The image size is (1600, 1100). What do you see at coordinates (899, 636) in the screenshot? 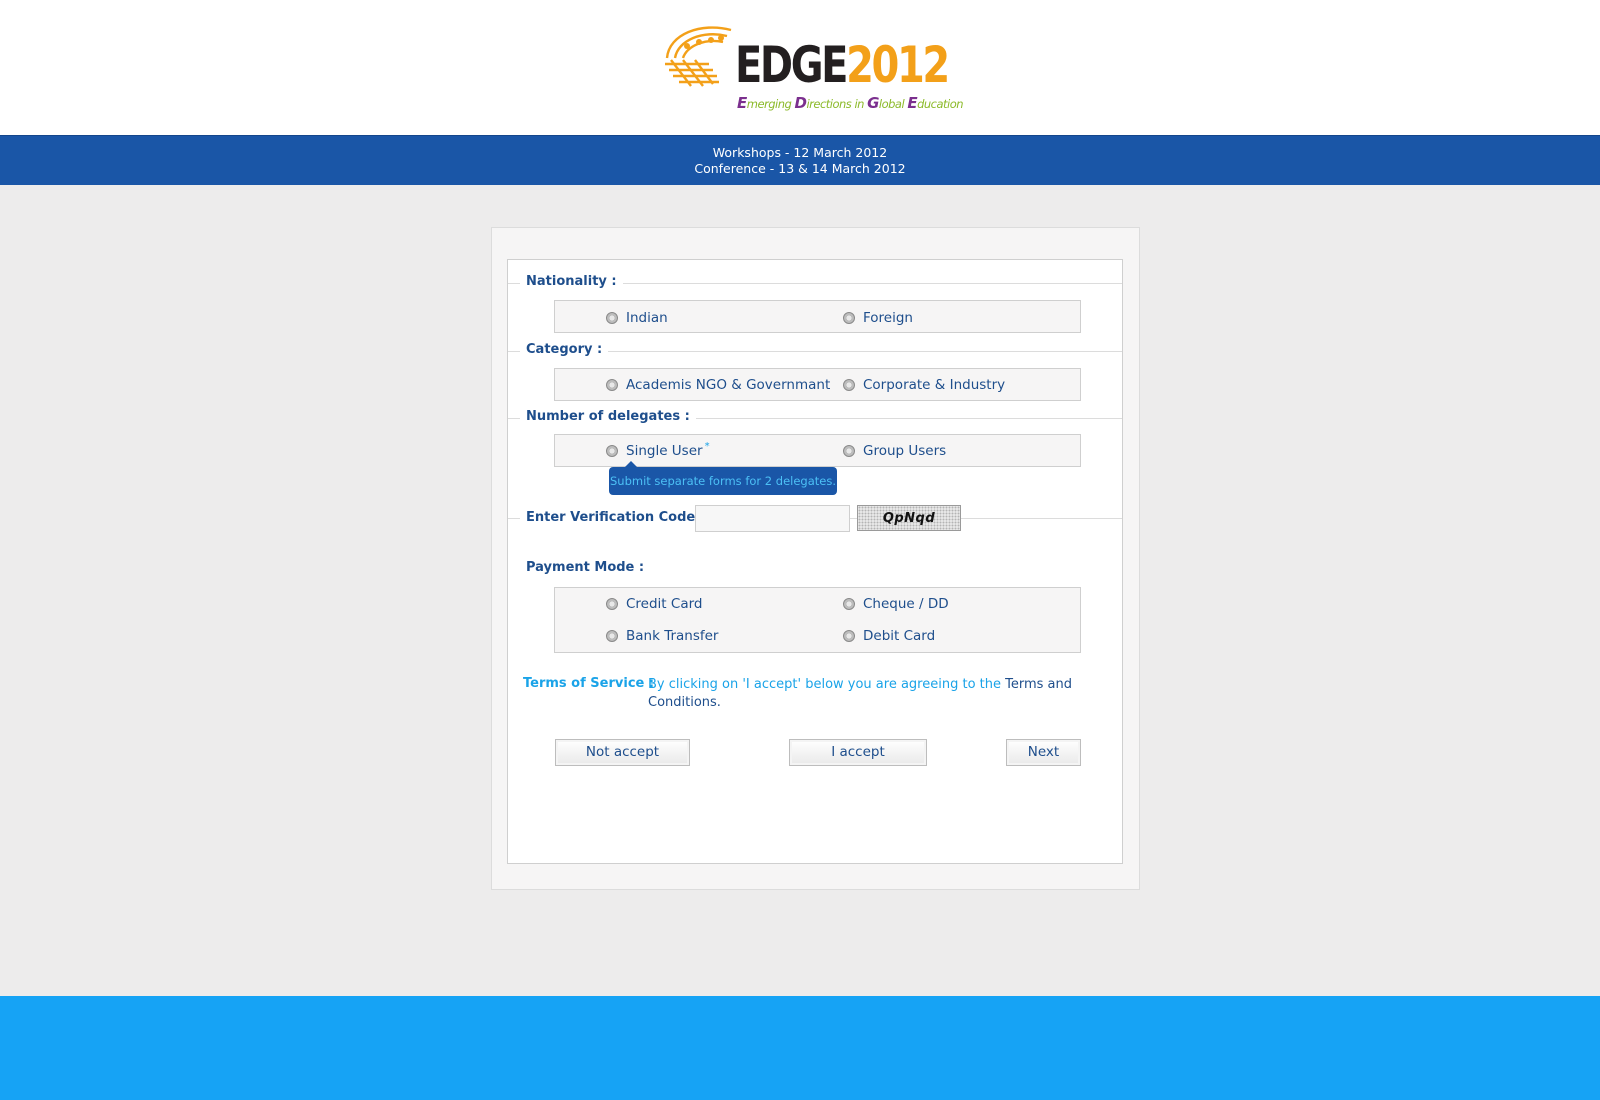
I see `option-label: Debit Card` at bounding box center [899, 636].